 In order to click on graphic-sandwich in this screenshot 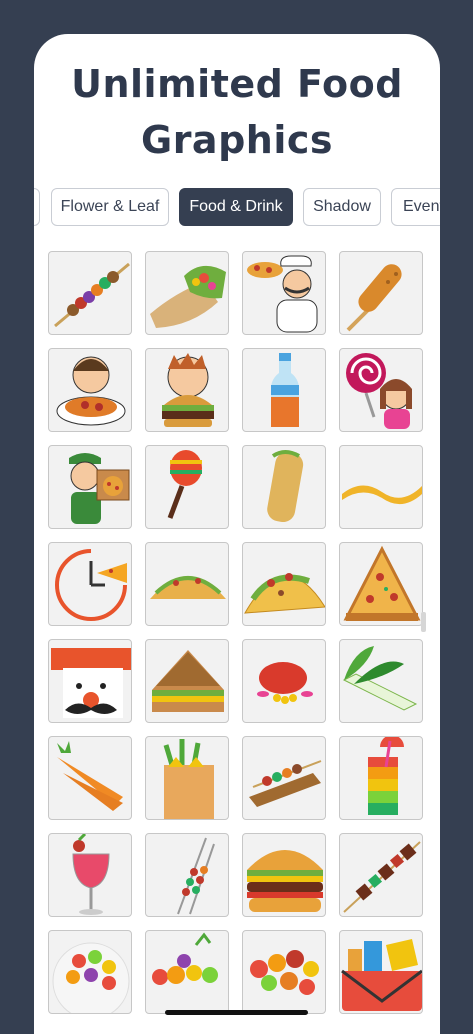, I will do `click(187, 681)`.